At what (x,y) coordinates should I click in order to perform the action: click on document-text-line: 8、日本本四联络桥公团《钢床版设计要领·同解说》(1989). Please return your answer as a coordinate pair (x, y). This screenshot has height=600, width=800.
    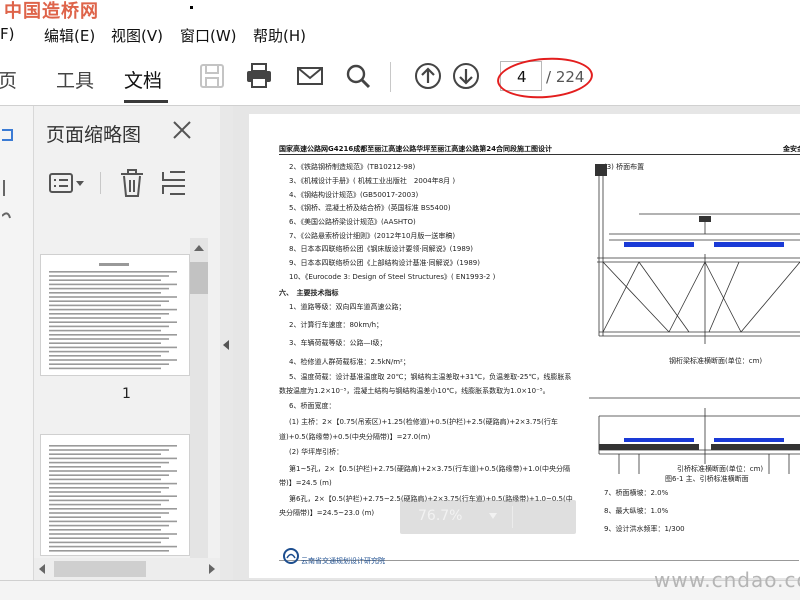
    Looking at the image, I should click on (381, 249).